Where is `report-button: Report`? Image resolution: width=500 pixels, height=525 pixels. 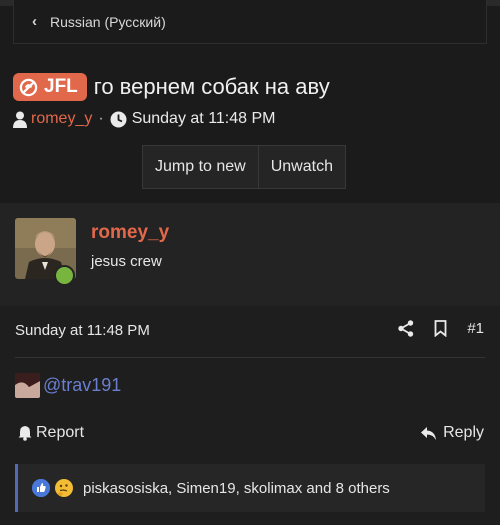
report-button: Report is located at coordinates (51, 433).